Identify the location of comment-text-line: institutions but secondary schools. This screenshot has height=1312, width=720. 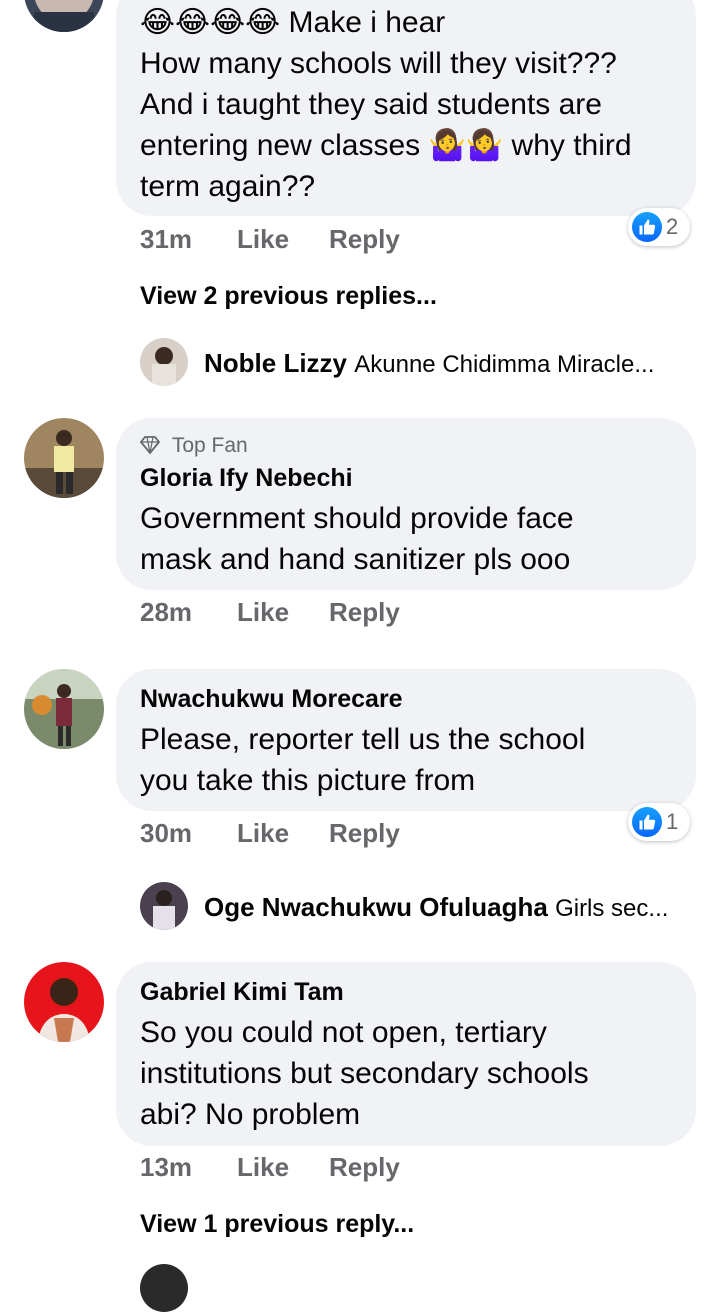
(364, 1073).